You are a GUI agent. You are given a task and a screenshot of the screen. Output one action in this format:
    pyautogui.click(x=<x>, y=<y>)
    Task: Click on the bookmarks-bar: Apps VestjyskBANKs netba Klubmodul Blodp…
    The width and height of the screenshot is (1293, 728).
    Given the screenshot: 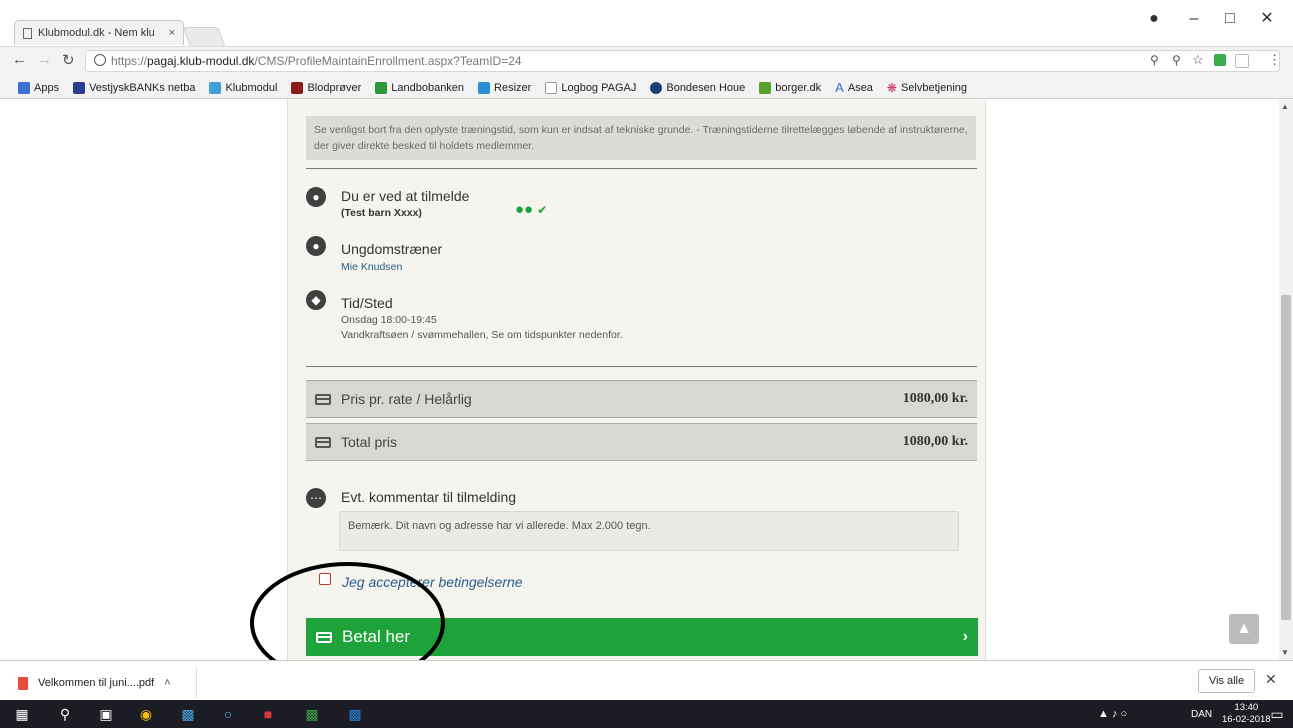 What is the action you would take?
    pyautogui.click(x=646, y=88)
    